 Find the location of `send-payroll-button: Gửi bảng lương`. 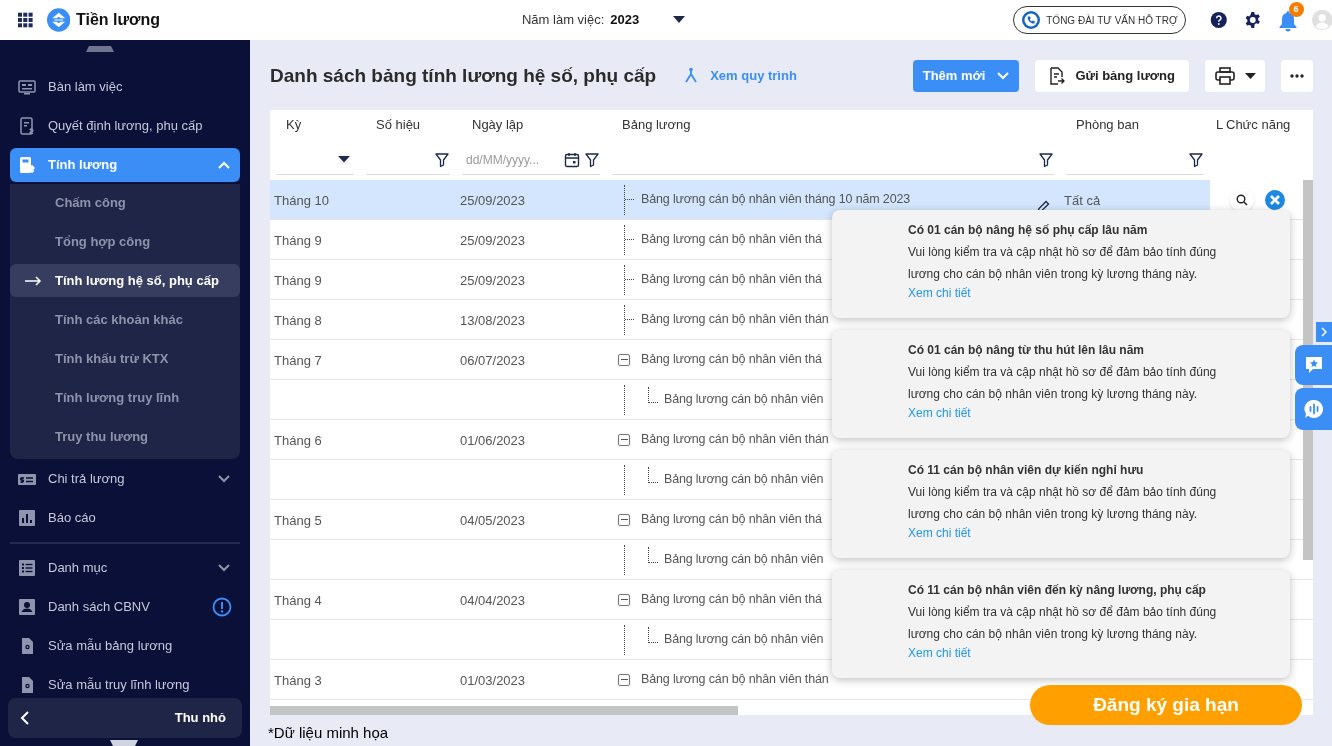

send-payroll-button: Gửi bảng lương is located at coordinates (1112, 76).